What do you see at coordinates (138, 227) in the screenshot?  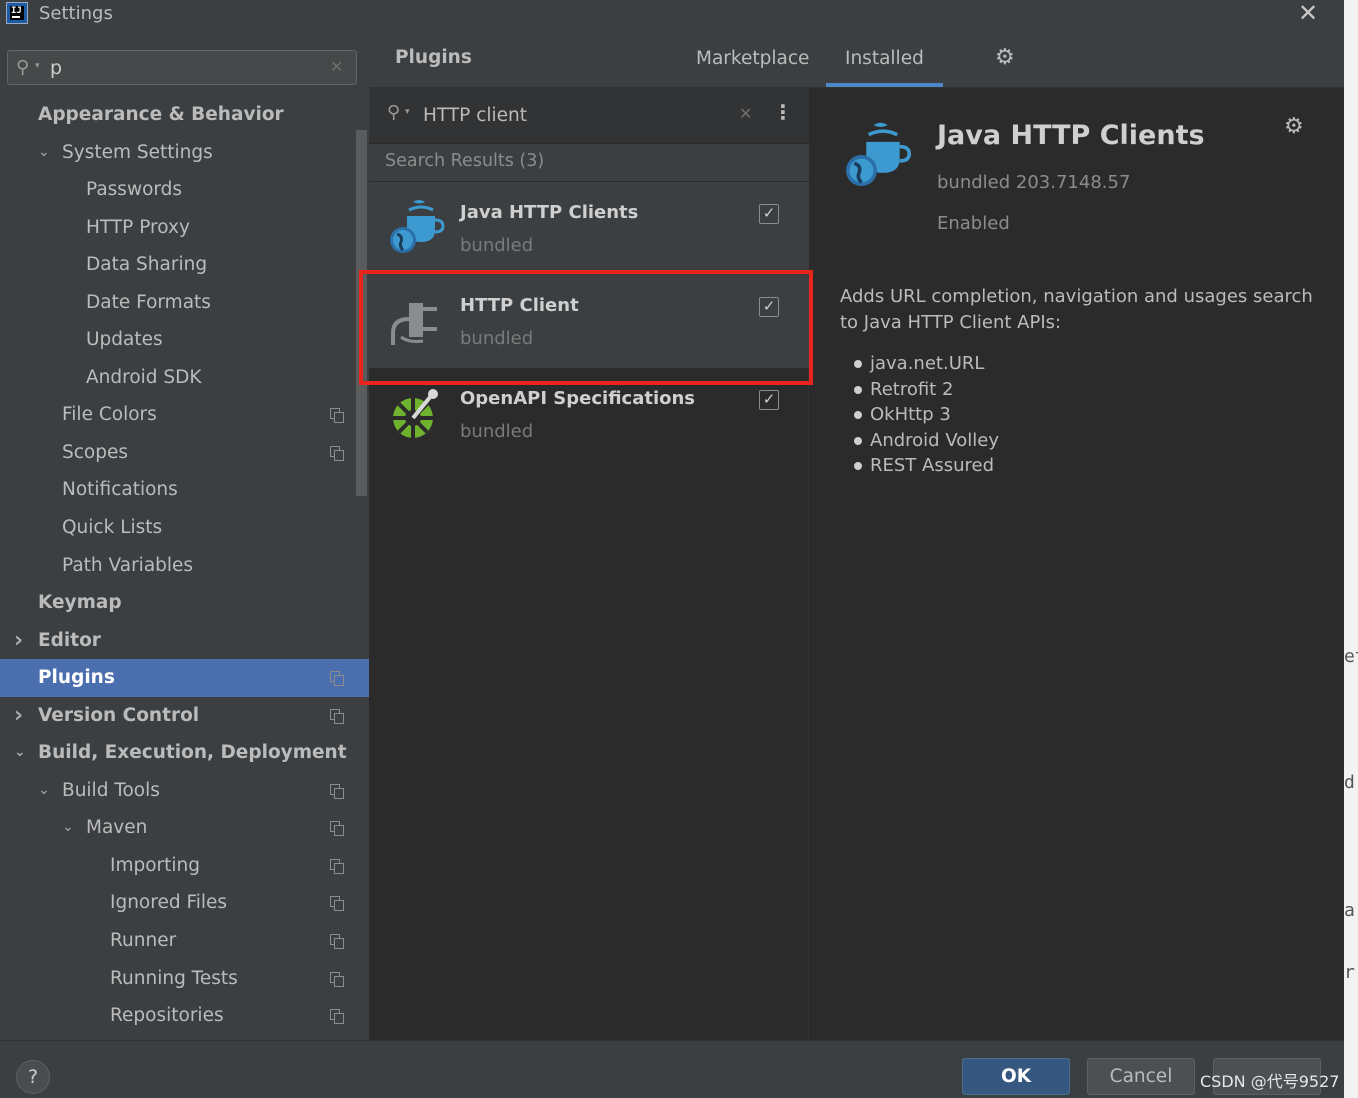 I see `sidebar-item-label: HTTP Proxy` at bounding box center [138, 227].